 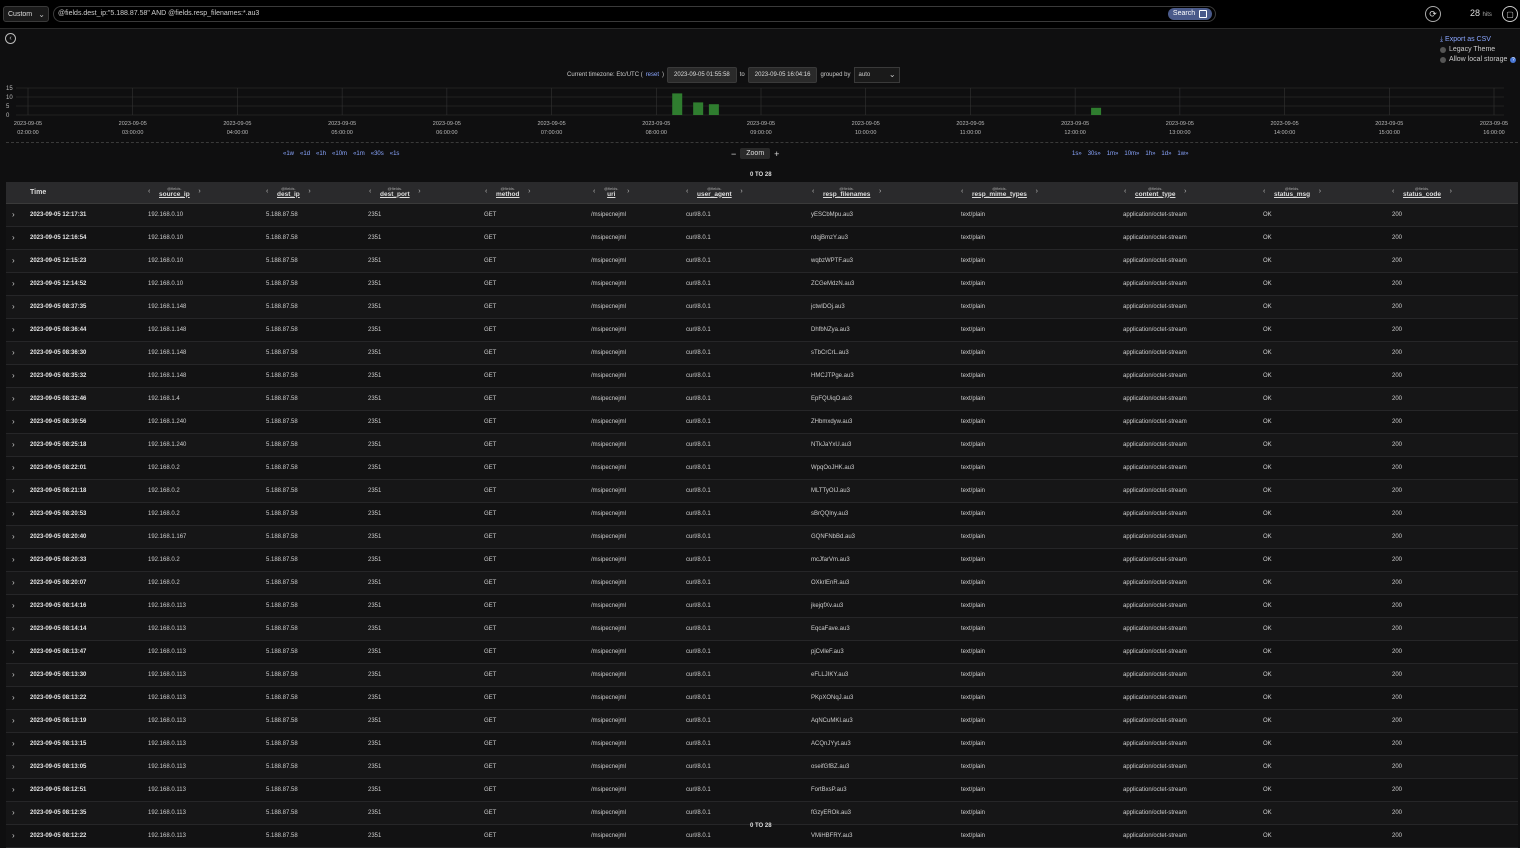 What do you see at coordinates (395, 192) in the screenshot?
I see `column-header-dest-port: ‹ @fields. dest_port ›` at bounding box center [395, 192].